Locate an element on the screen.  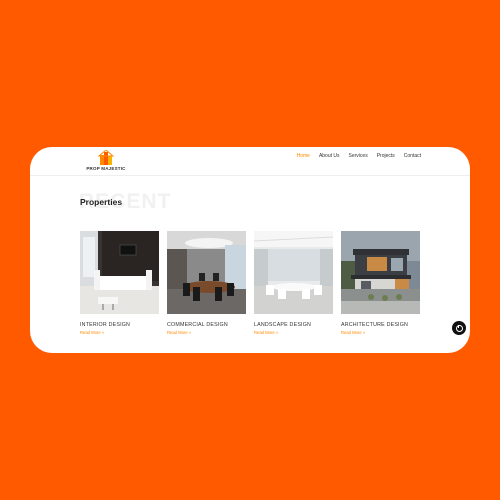
property-card-commercial: COMMERCIAL DESIGN Read More » is located at coordinates (207, 283).